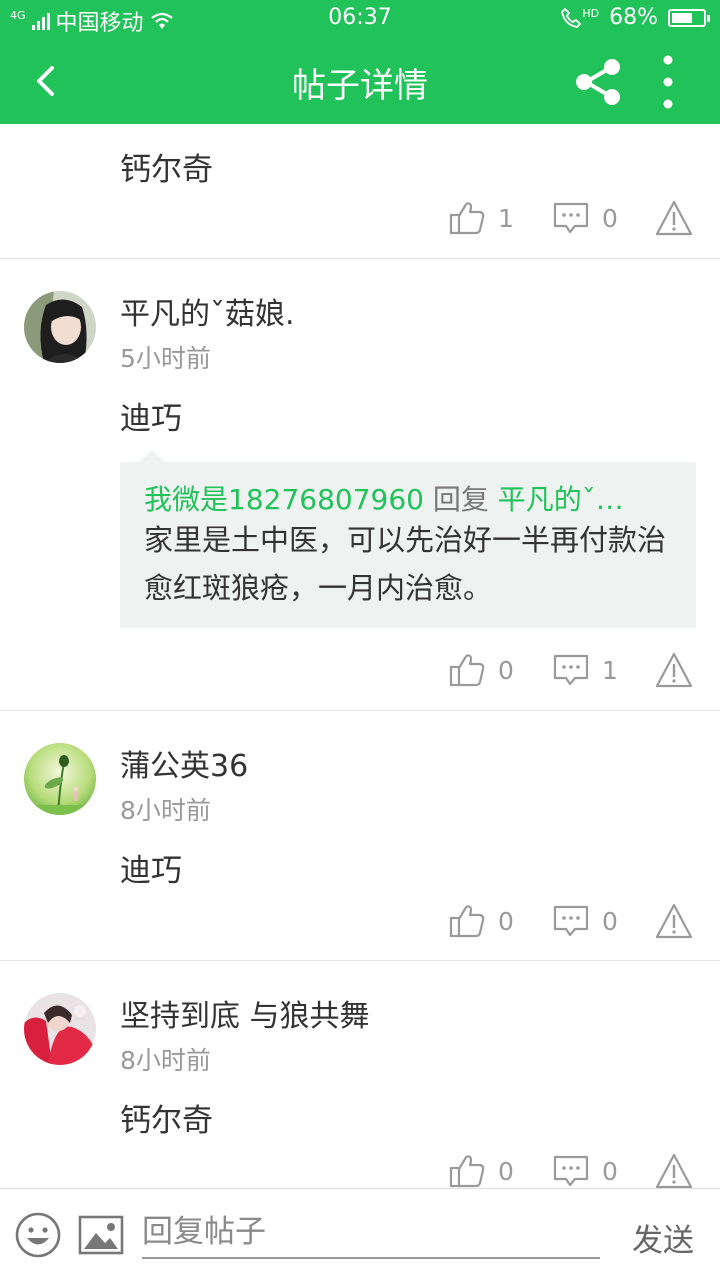  I want to click on comment-button: 1, so click(585, 670).